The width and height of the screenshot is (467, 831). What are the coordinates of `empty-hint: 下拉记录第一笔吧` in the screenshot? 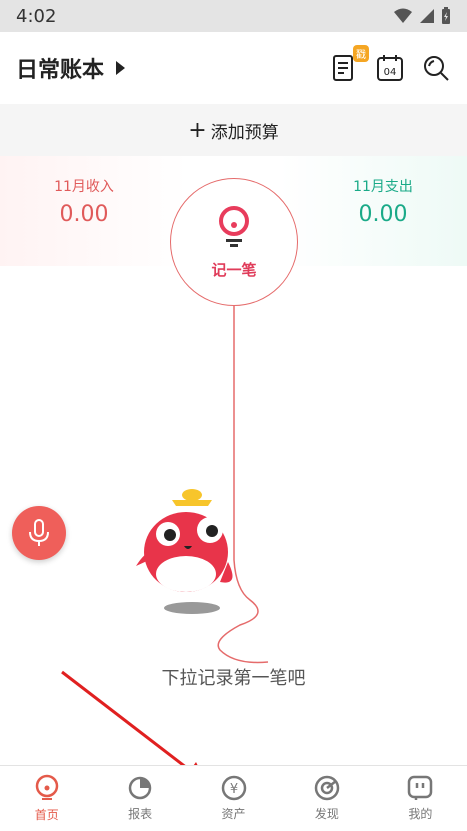 It's located at (233, 678).